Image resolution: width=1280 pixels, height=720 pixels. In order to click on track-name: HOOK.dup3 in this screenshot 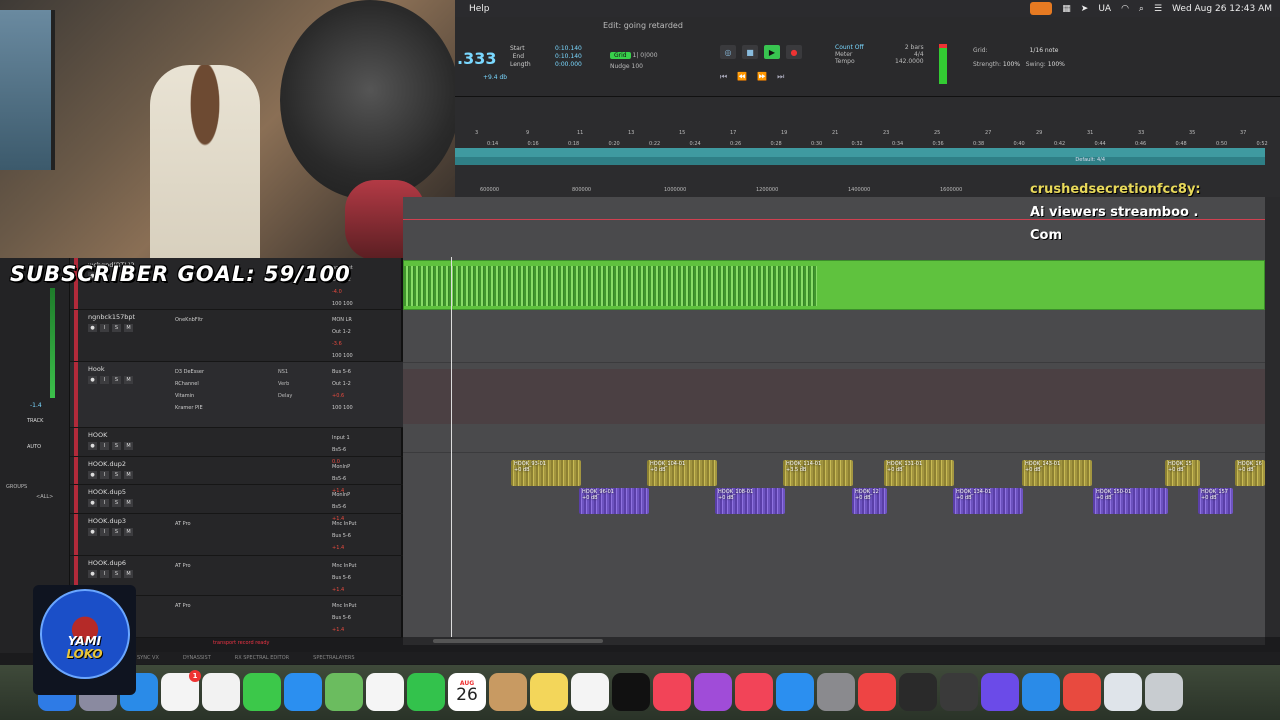, I will do `click(107, 521)`.